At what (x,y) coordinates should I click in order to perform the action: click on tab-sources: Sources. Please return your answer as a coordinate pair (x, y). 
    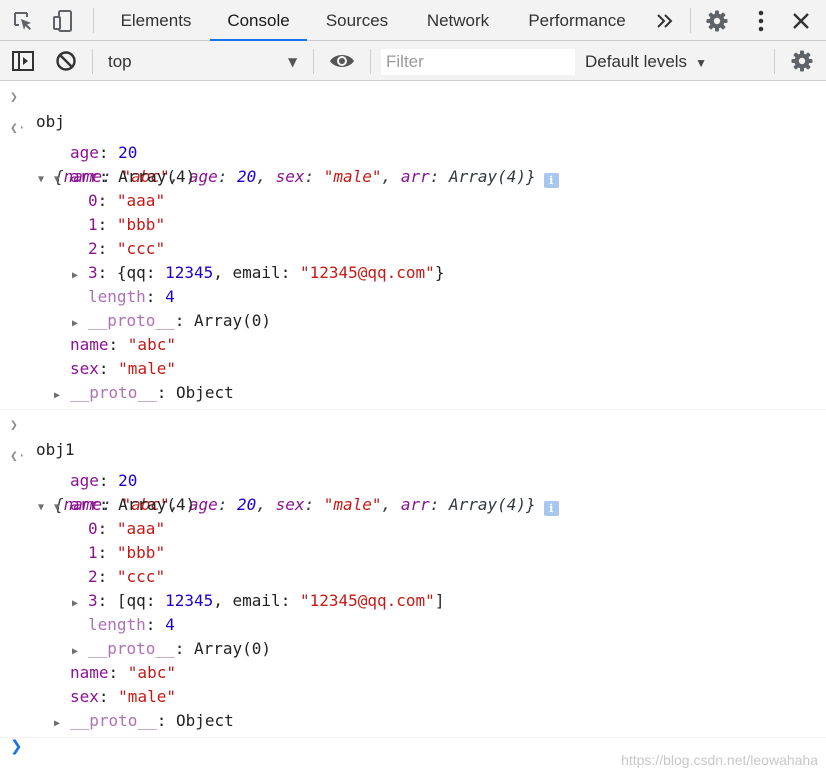
    Looking at the image, I should click on (357, 20).